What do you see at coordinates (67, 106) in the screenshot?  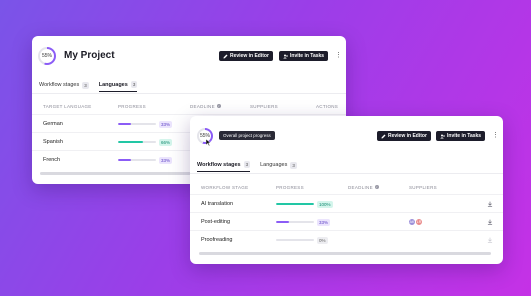 I see `column-header-language: TARGET LANGUAGE` at bounding box center [67, 106].